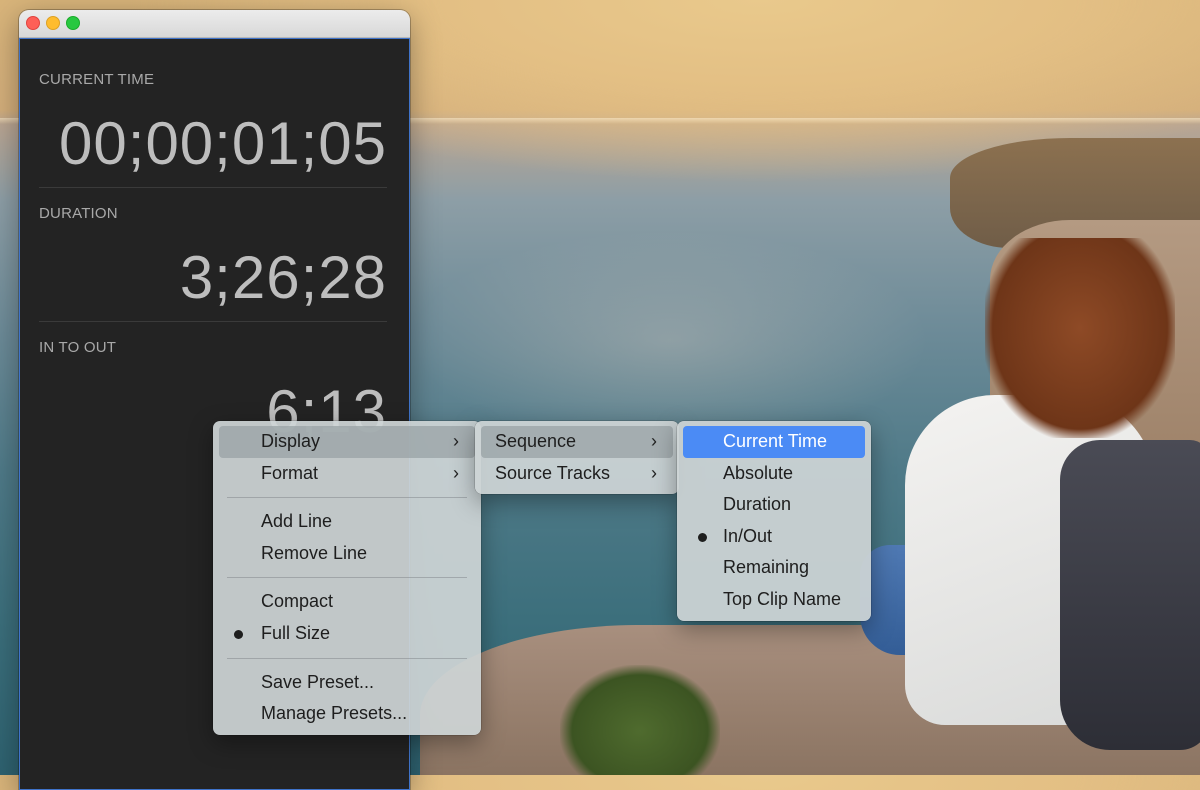 The width and height of the screenshot is (1200, 790). What do you see at coordinates (766, 567) in the screenshot?
I see `menu-item-label: Remaining` at bounding box center [766, 567].